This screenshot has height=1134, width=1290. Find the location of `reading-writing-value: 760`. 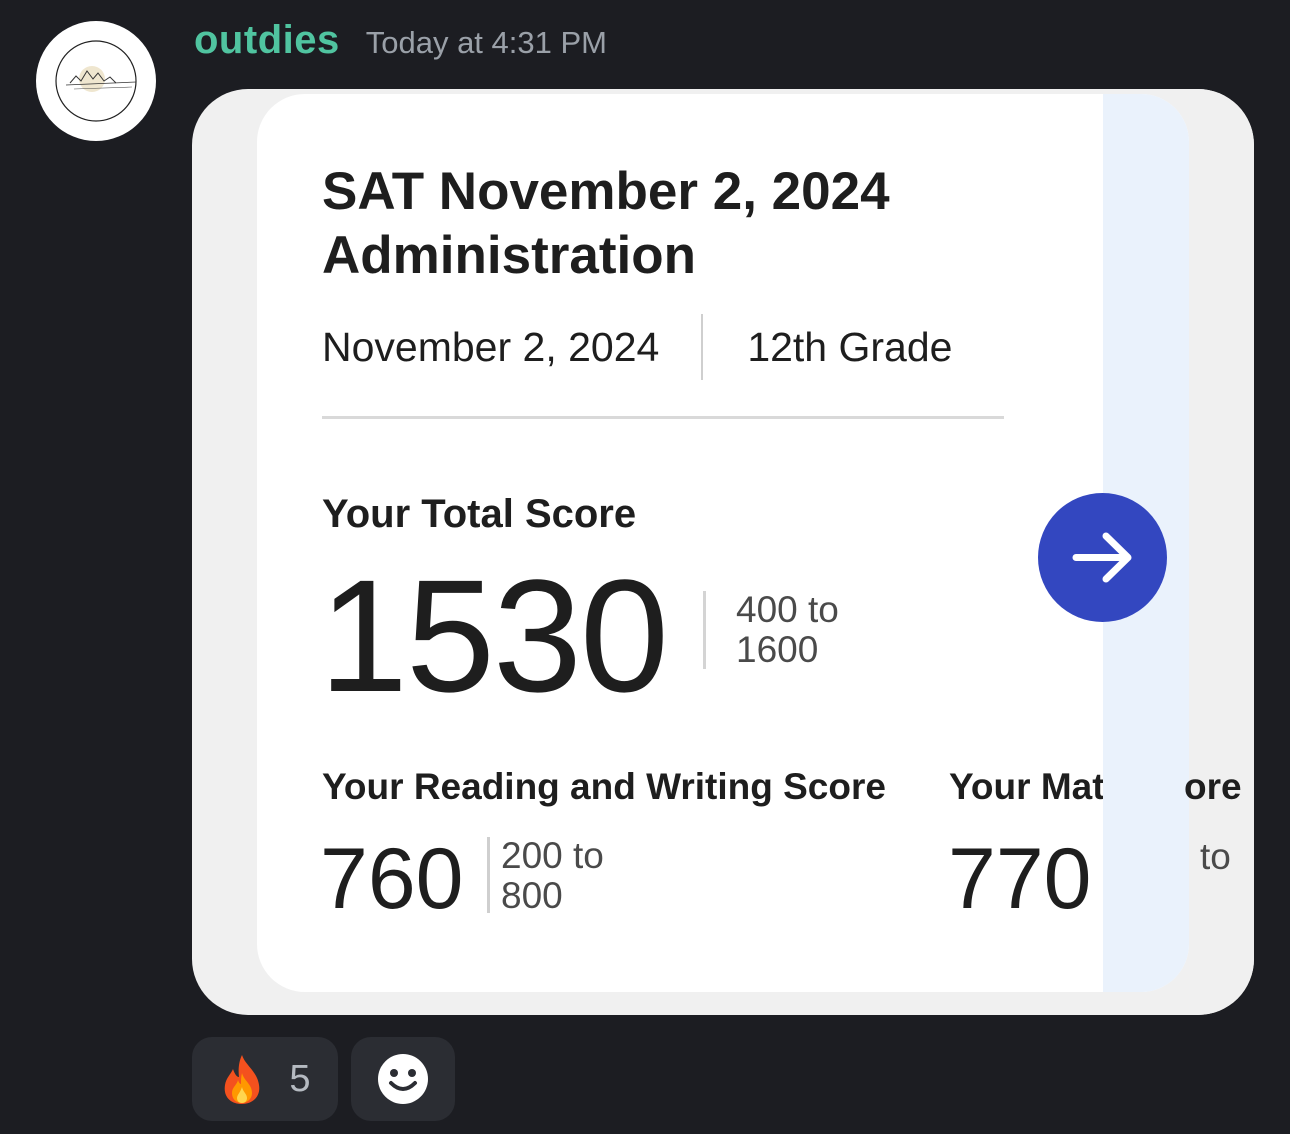

reading-writing-value: 760 is located at coordinates (392, 879).